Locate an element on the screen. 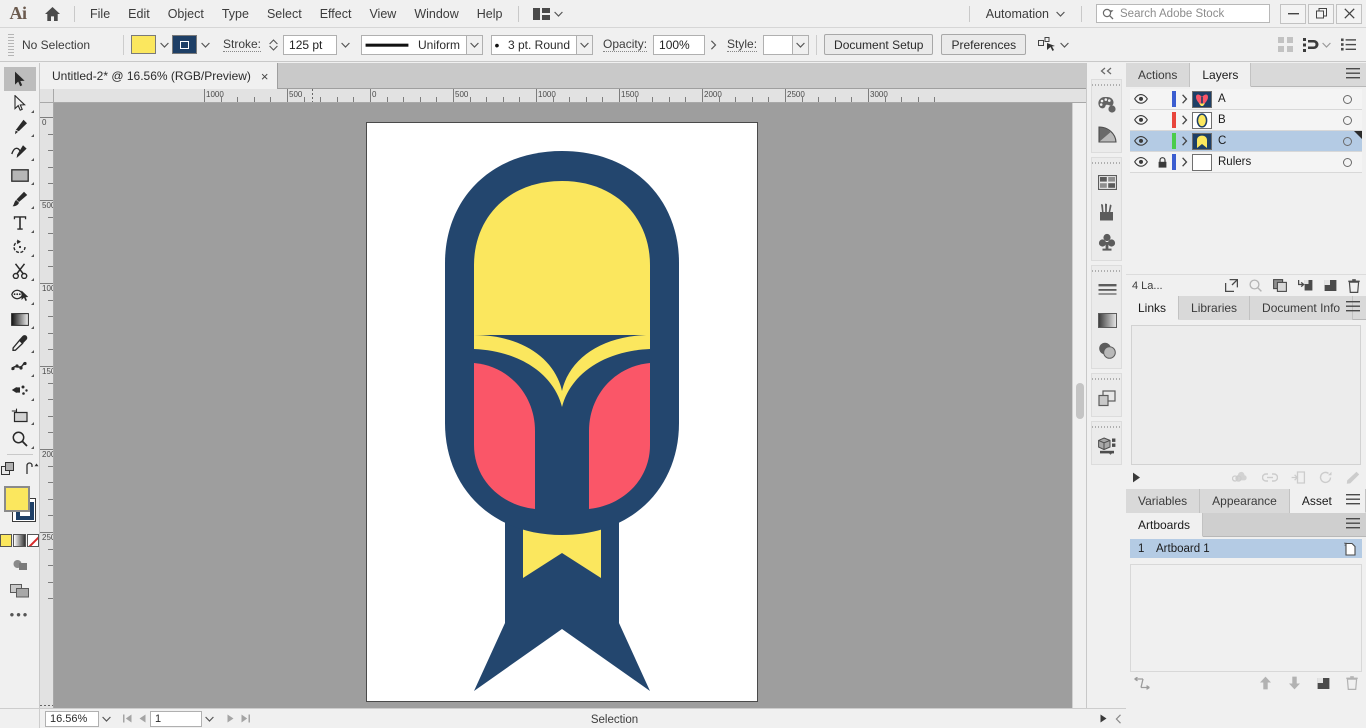 Image resolution: width=1366 pixels, height=728 pixels. create-new-sublayer-icon is located at coordinates (1305, 285).